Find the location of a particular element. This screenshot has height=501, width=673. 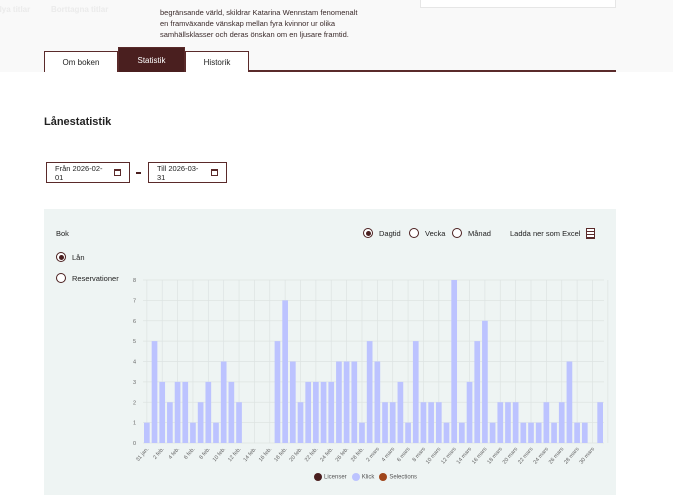

legend-item-klick: Klick is located at coordinates (363, 477).